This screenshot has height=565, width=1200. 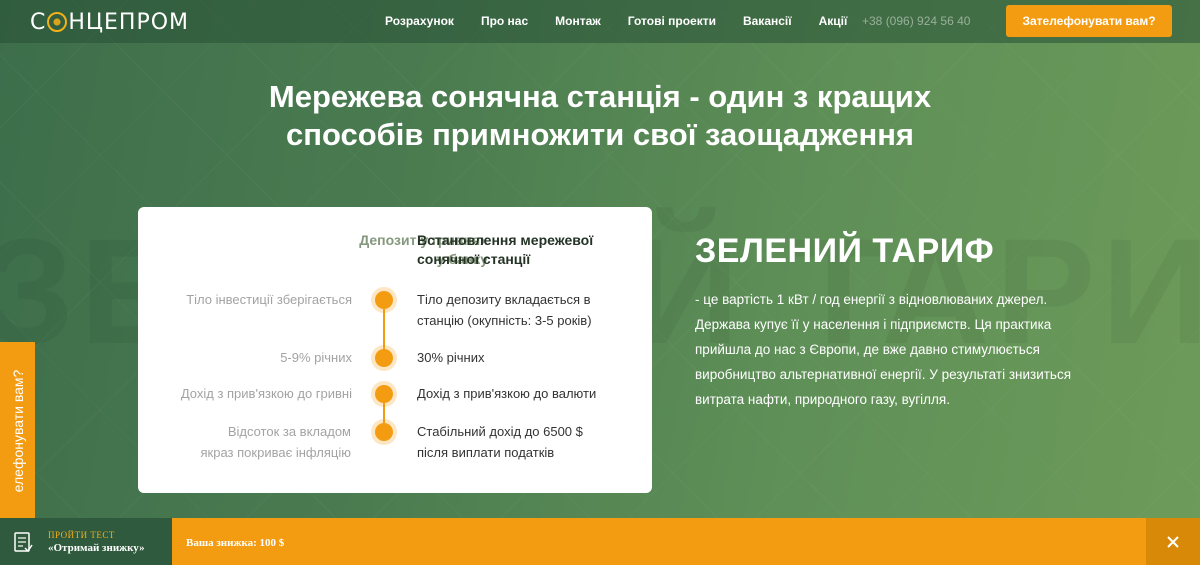 I want to click on logo-text-start: С, so click(x=38, y=22).